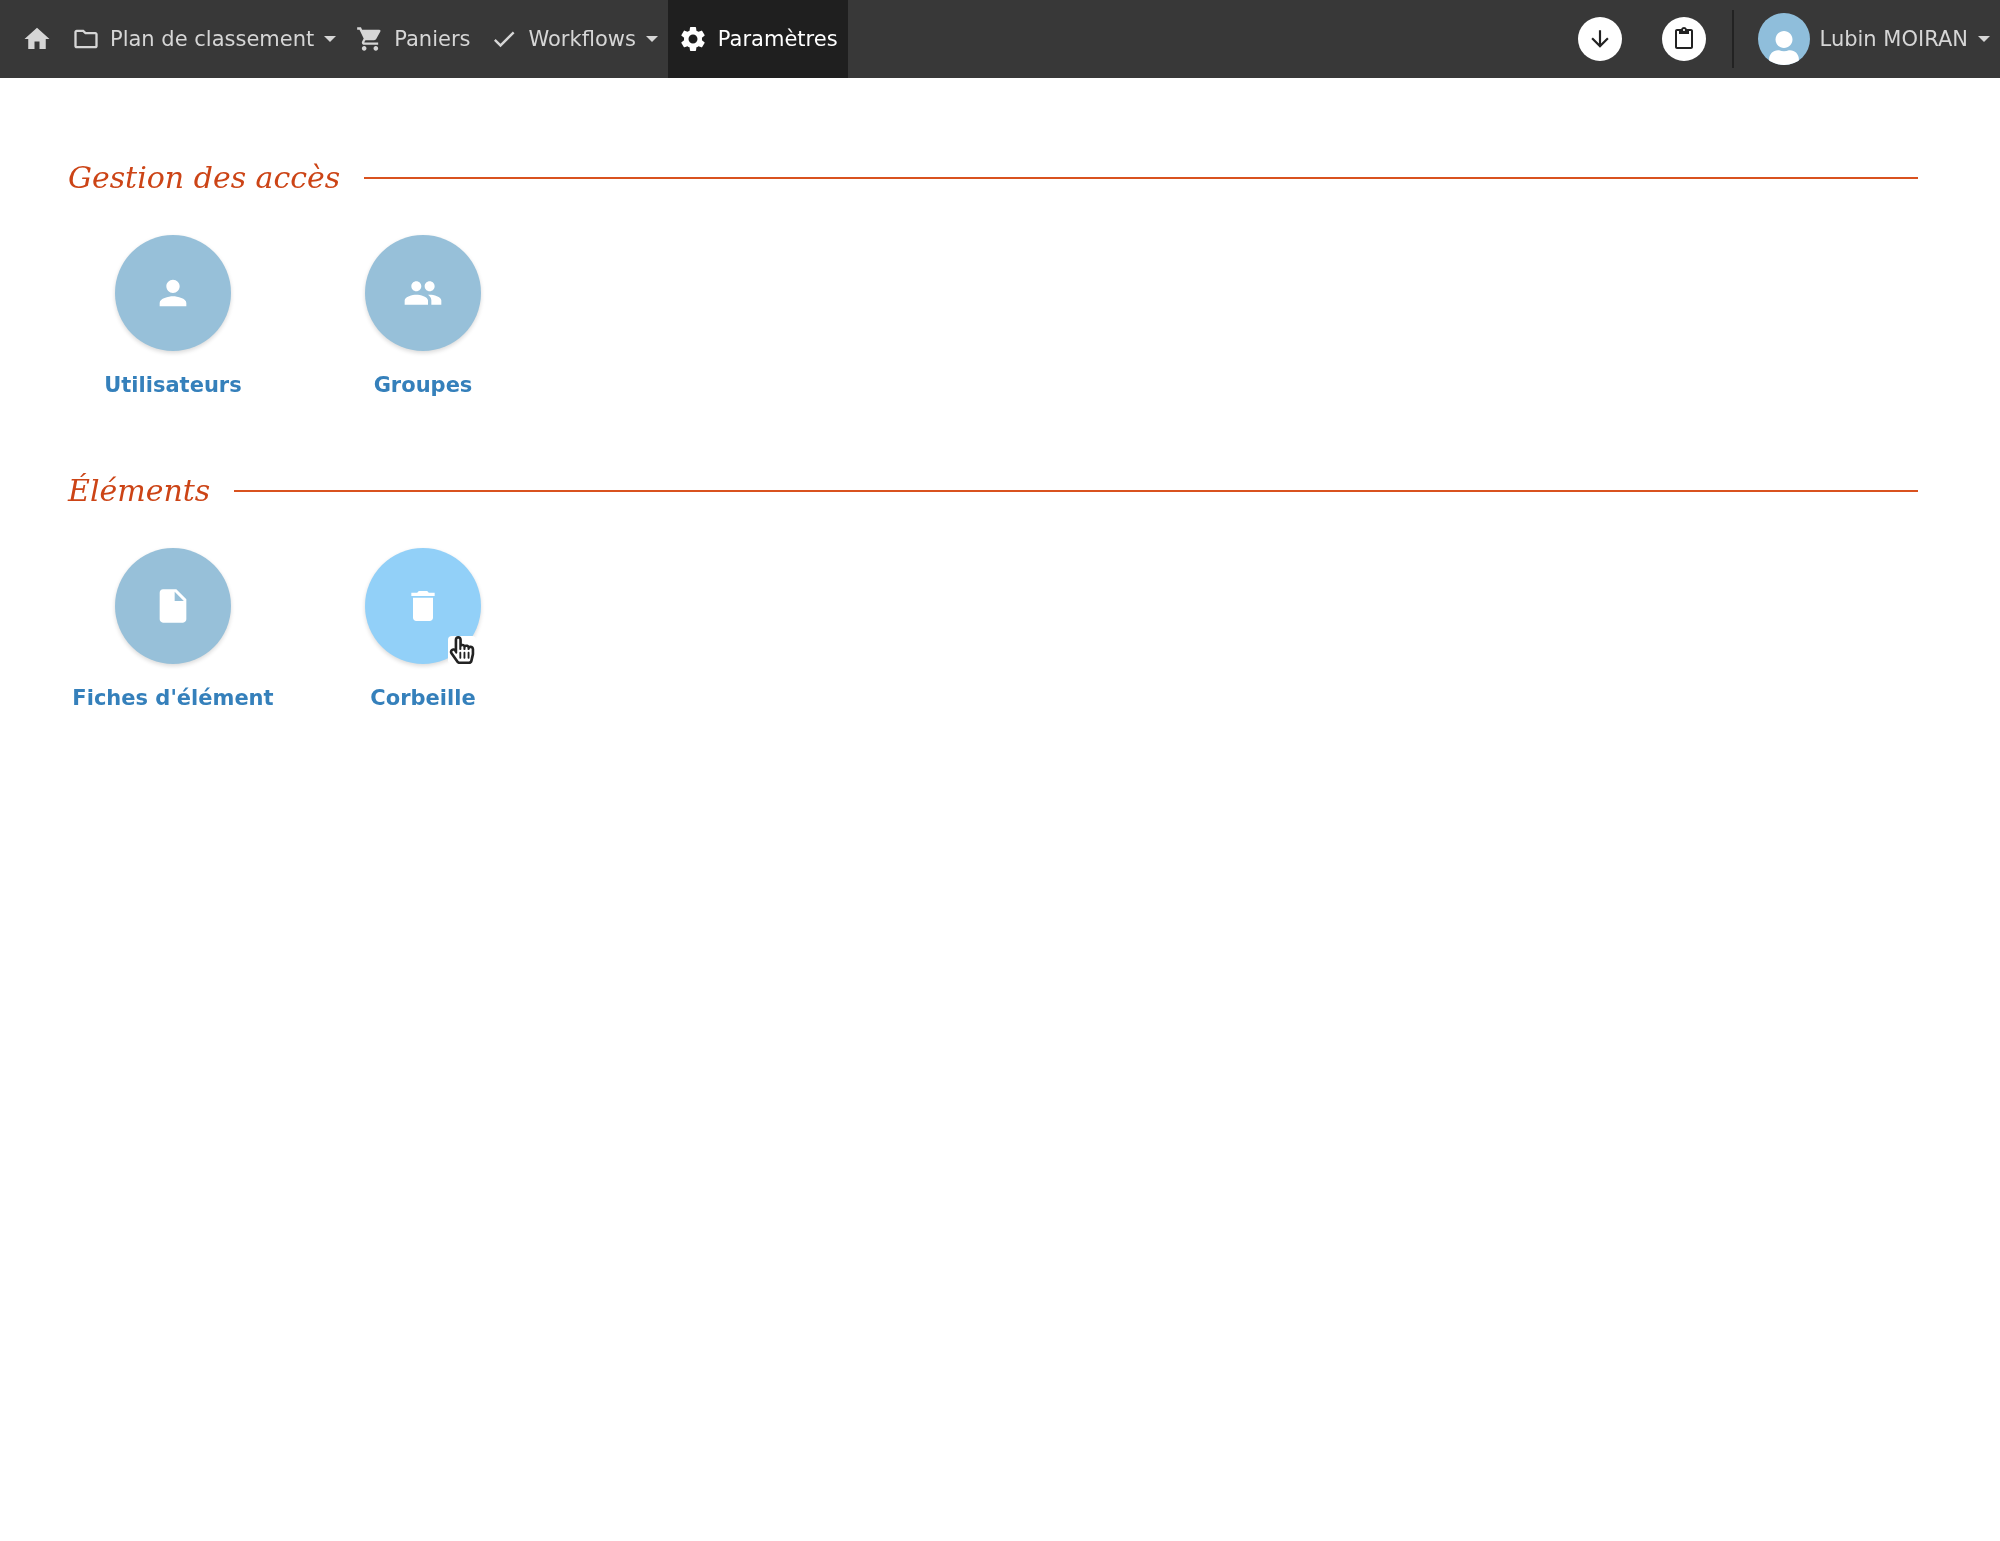 The image size is (2000, 1541). I want to click on settings-tile: Utilisateurs, so click(173, 316).